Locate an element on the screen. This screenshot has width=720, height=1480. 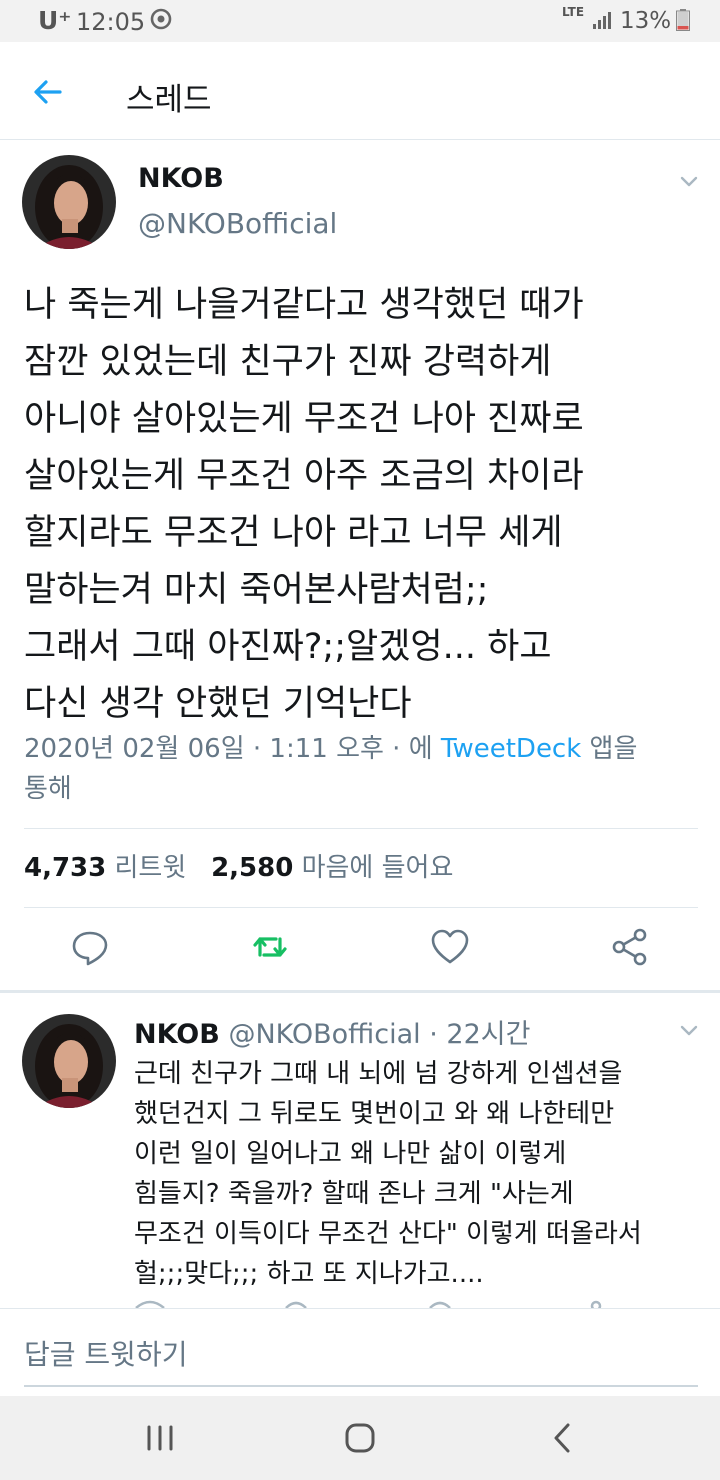
thread-separator is located at coordinates (360, 991).